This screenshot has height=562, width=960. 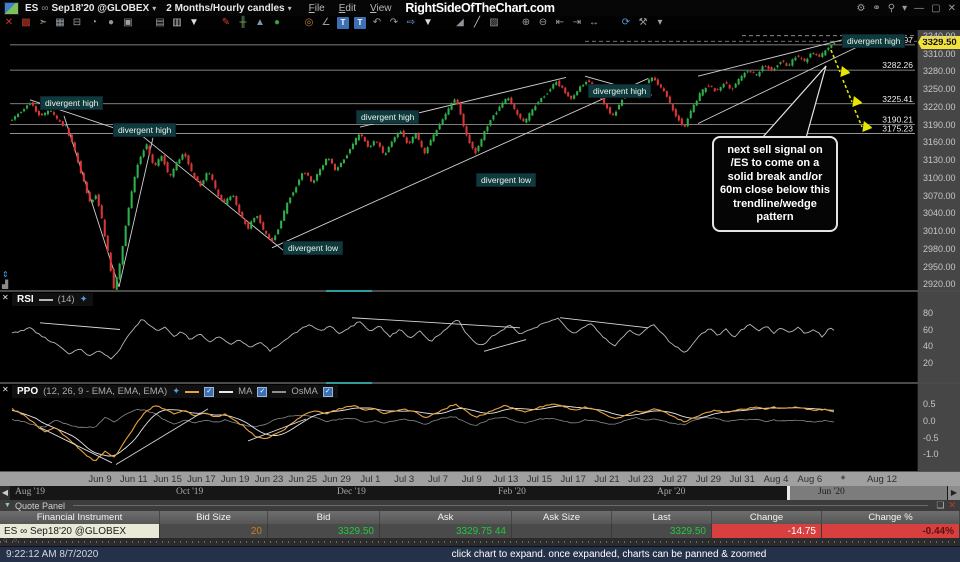 I want to click on panel-settings-icon: ❏, so click(x=940, y=505).